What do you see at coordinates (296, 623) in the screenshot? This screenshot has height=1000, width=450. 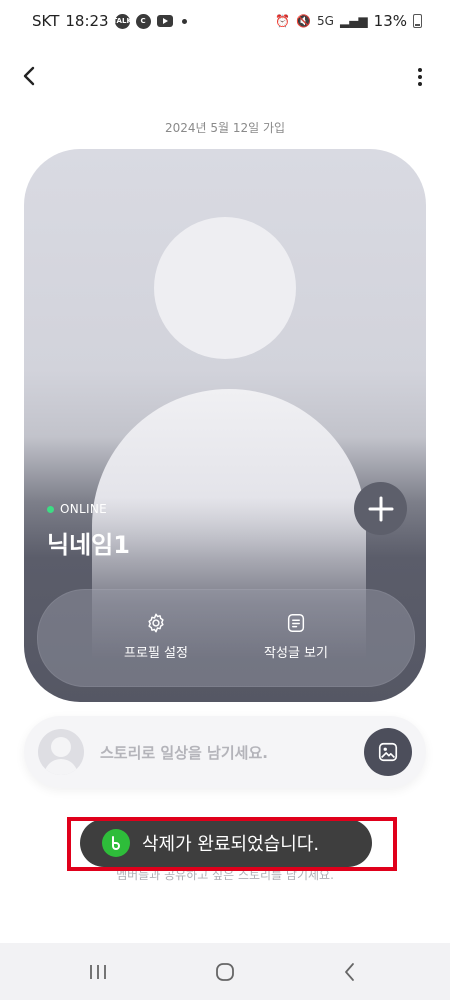 I see `document-icon` at bounding box center [296, 623].